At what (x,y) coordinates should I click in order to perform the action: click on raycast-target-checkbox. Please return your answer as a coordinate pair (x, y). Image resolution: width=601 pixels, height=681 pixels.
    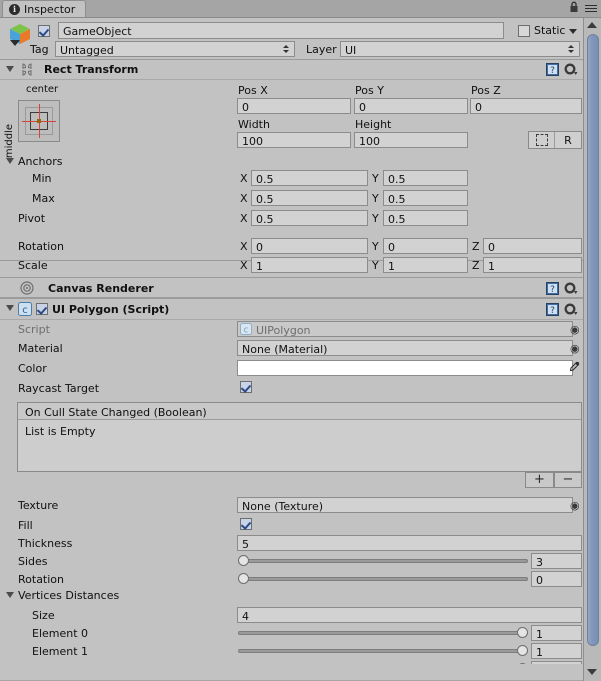
    Looking at the image, I should click on (246, 387).